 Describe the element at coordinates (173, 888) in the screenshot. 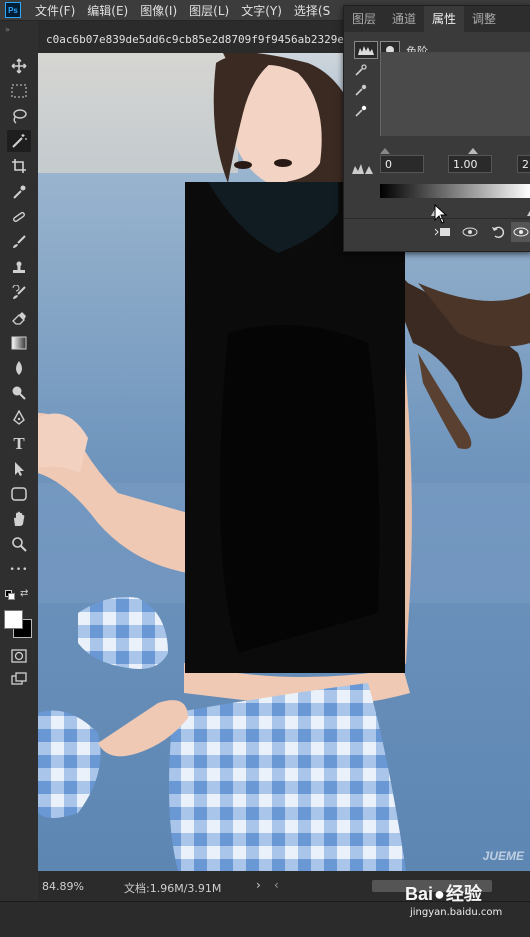

I see `document-info: 文档:1.96M/3.91M` at that location.